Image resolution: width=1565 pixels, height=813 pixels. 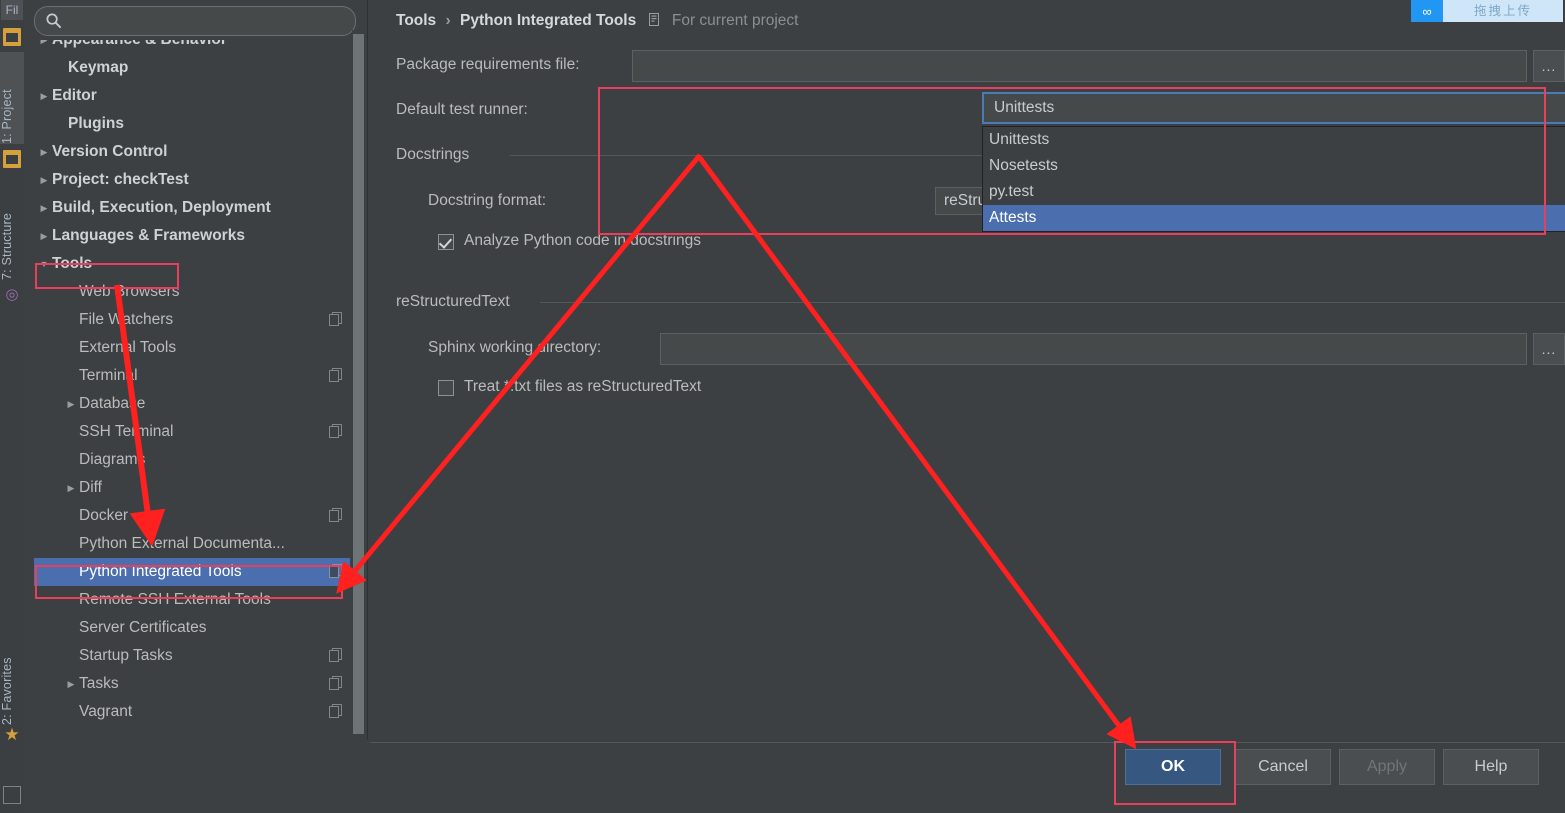 What do you see at coordinates (128, 347) in the screenshot?
I see `tree-item-label: External Tools` at bounding box center [128, 347].